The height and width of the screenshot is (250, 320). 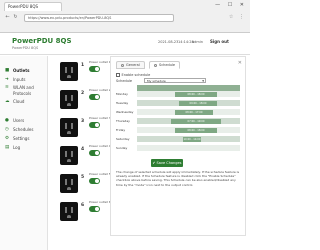 I want to click on day-label: Saturday, so click(x=123, y=139).